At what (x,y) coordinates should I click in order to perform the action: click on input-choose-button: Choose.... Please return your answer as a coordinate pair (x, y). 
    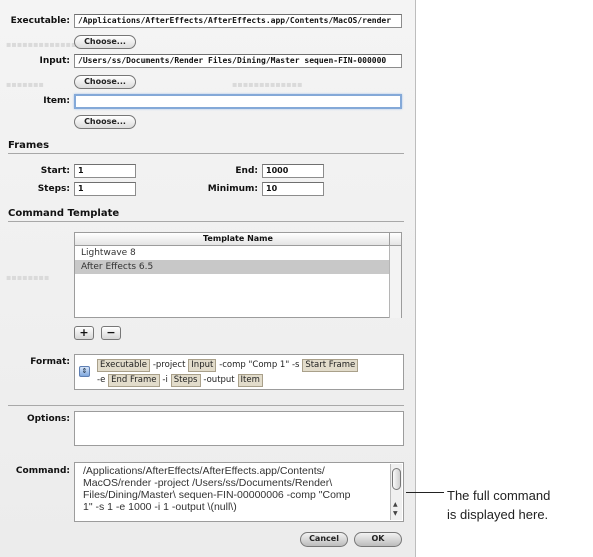
    Looking at the image, I should click on (105, 82).